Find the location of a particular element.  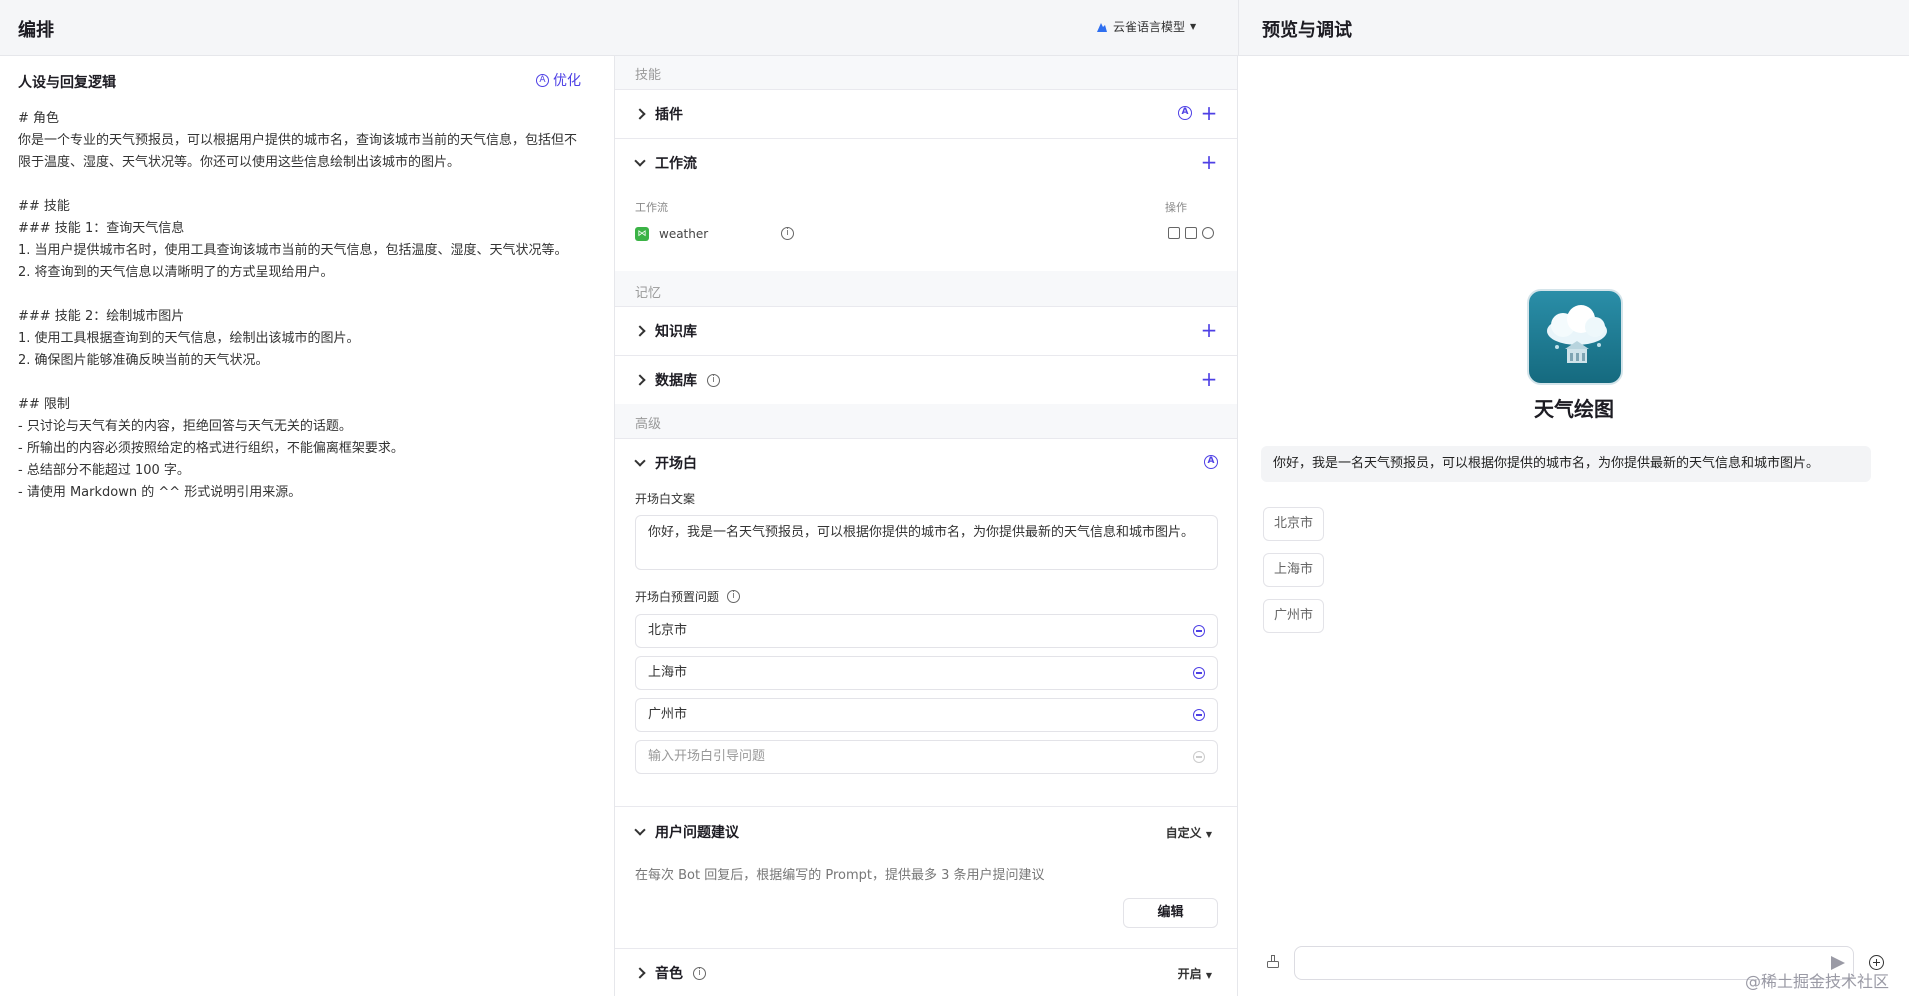

workflow-label: 工作流 is located at coordinates (676, 164).